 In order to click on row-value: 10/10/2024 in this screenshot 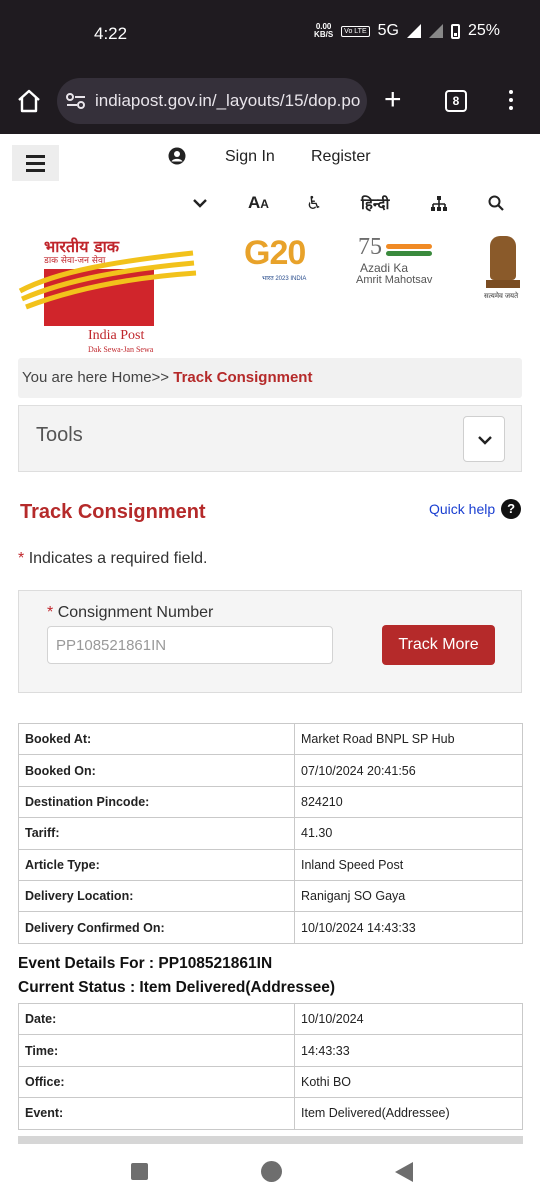, I will do `click(408, 1019)`.